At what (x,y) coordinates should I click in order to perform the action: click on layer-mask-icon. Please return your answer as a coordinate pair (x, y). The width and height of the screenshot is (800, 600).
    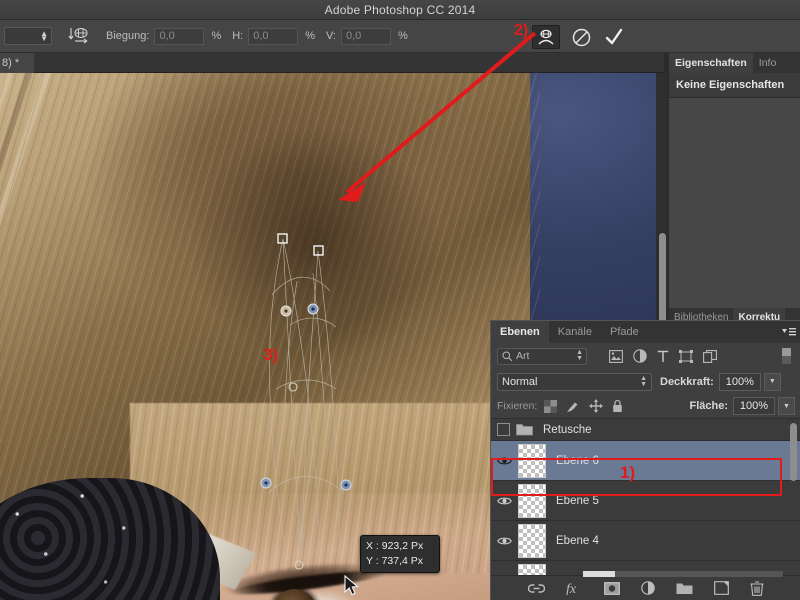
    Looking at the image, I should click on (612, 588).